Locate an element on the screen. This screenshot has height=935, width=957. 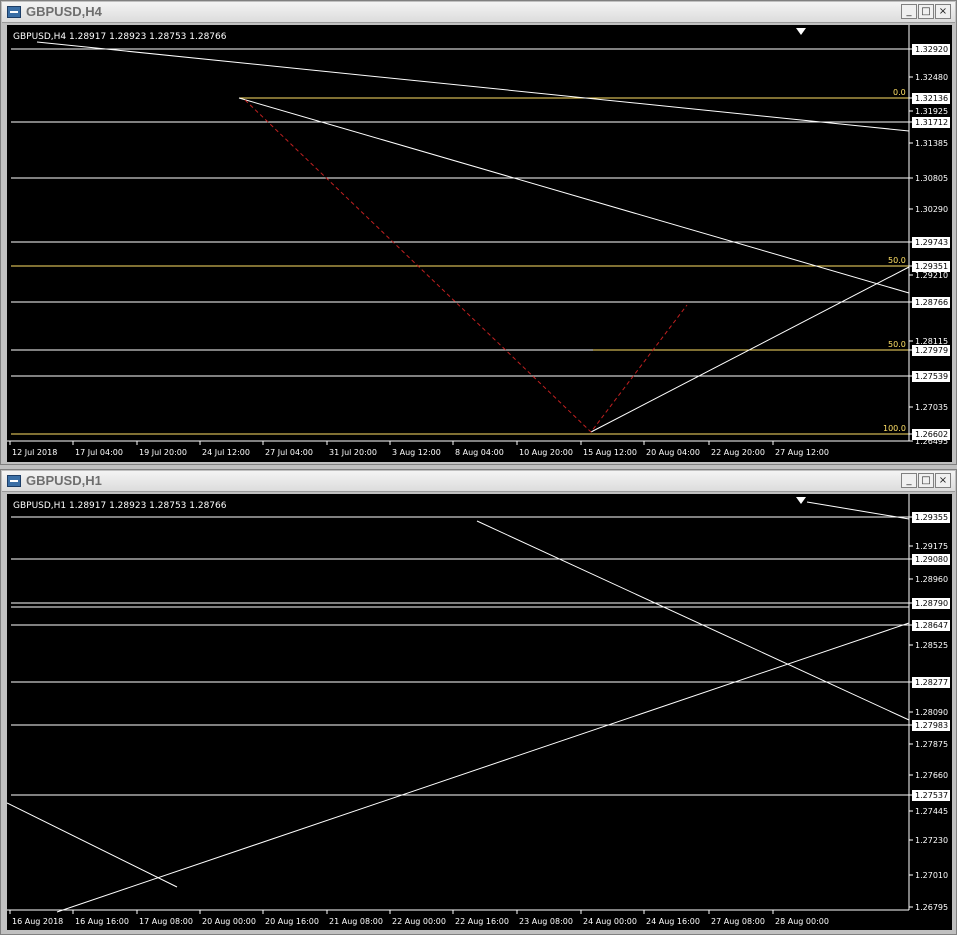
price-tick-label: 1.28766 is located at coordinates (931, 302).